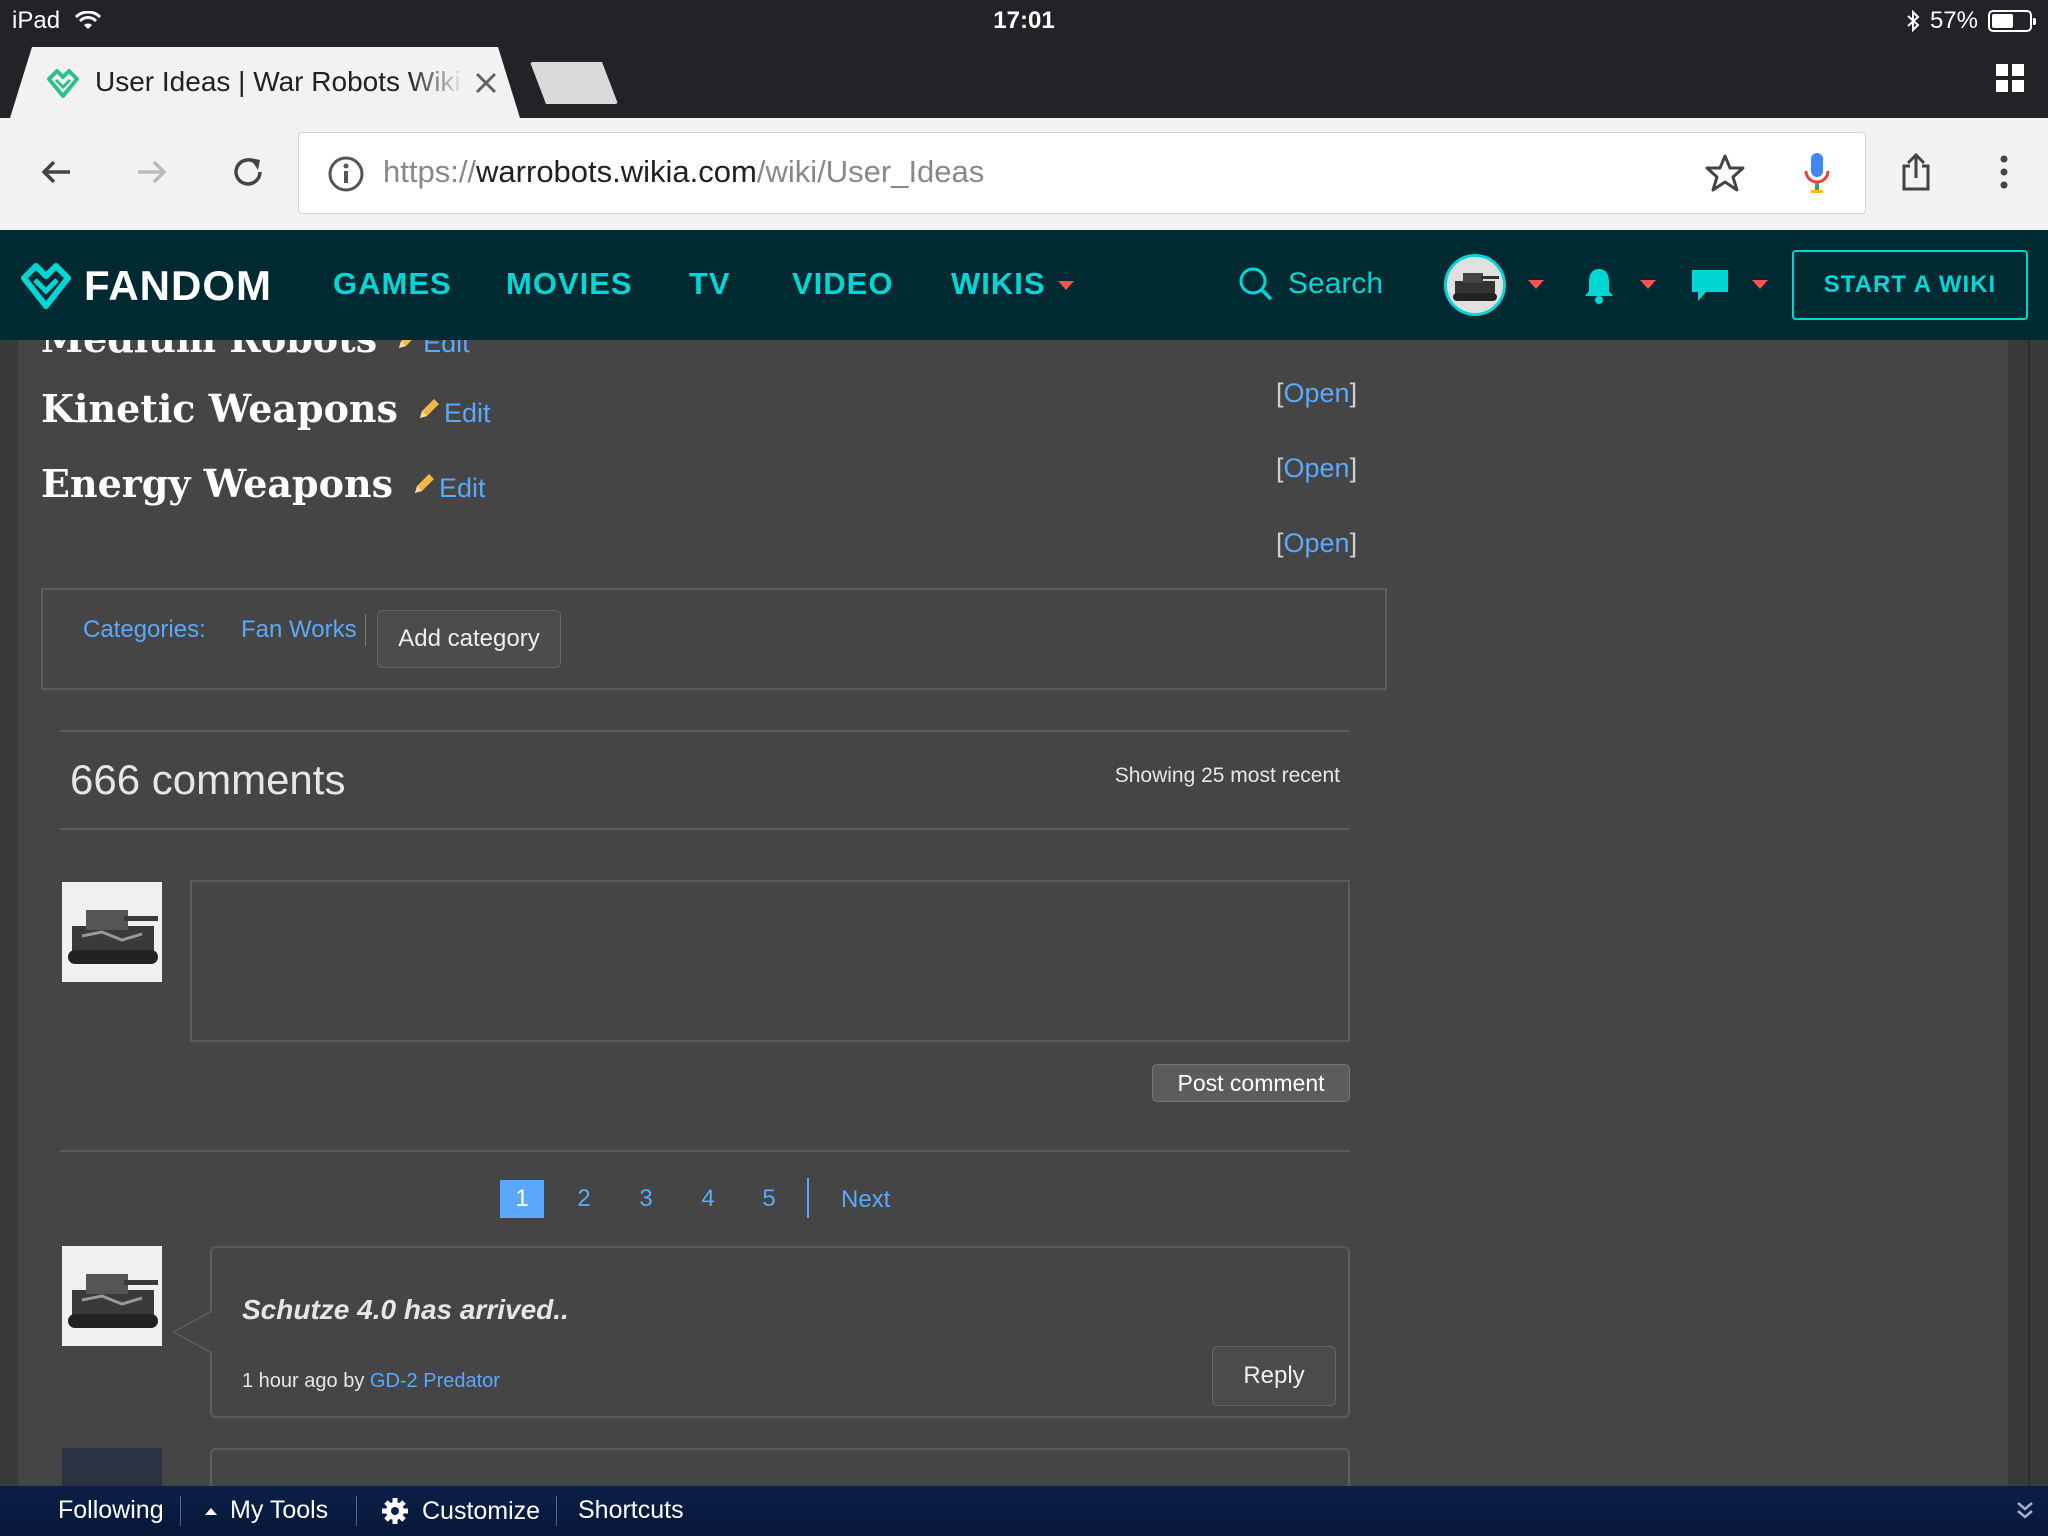 The image size is (2048, 1536). Describe the element at coordinates (1710, 286) in the screenshot. I see `messages-chat-icon` at that location.